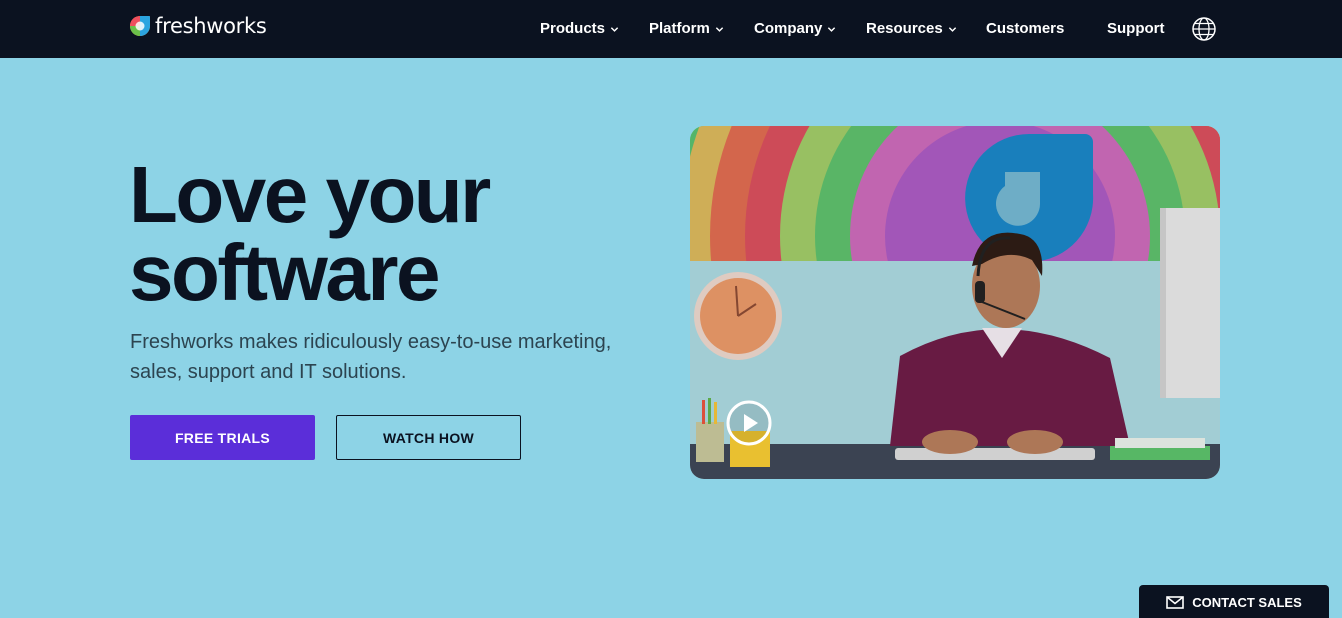  Describe the element at coordinates (1247, 602) in the screenshot. I see `contact-sales-label: CONTACT SALES` at that location.